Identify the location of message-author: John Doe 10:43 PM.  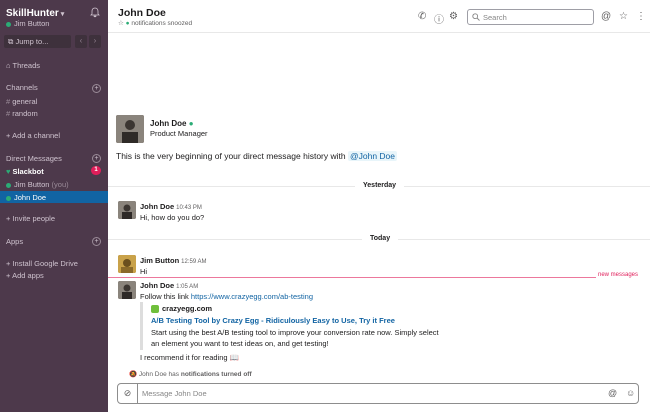
(171, 206).